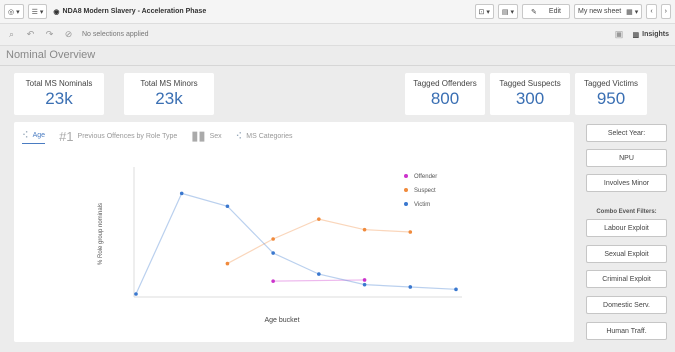 This screenshot has width=675, height=352. What do you see at coordinates (406, 176) in the screenshot?
I see `legend-marker-offender` at bounding box center [406, 176].